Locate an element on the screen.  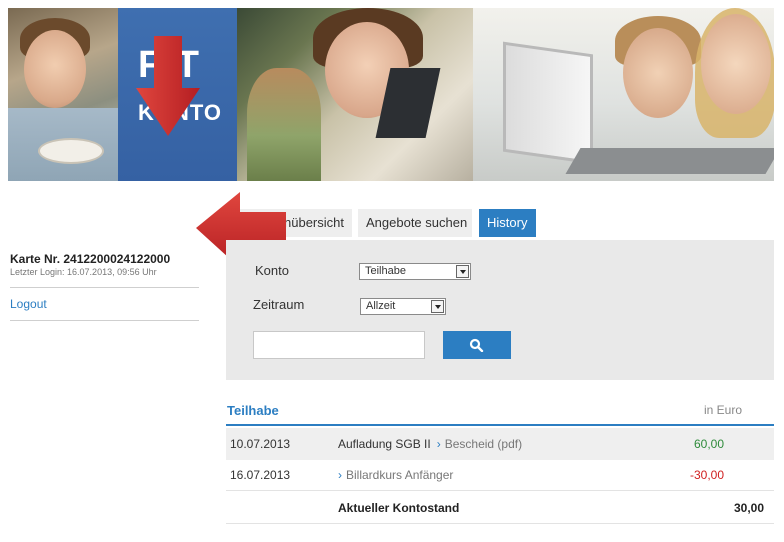
konto-label: Konto is located at coordinates (272, 270).